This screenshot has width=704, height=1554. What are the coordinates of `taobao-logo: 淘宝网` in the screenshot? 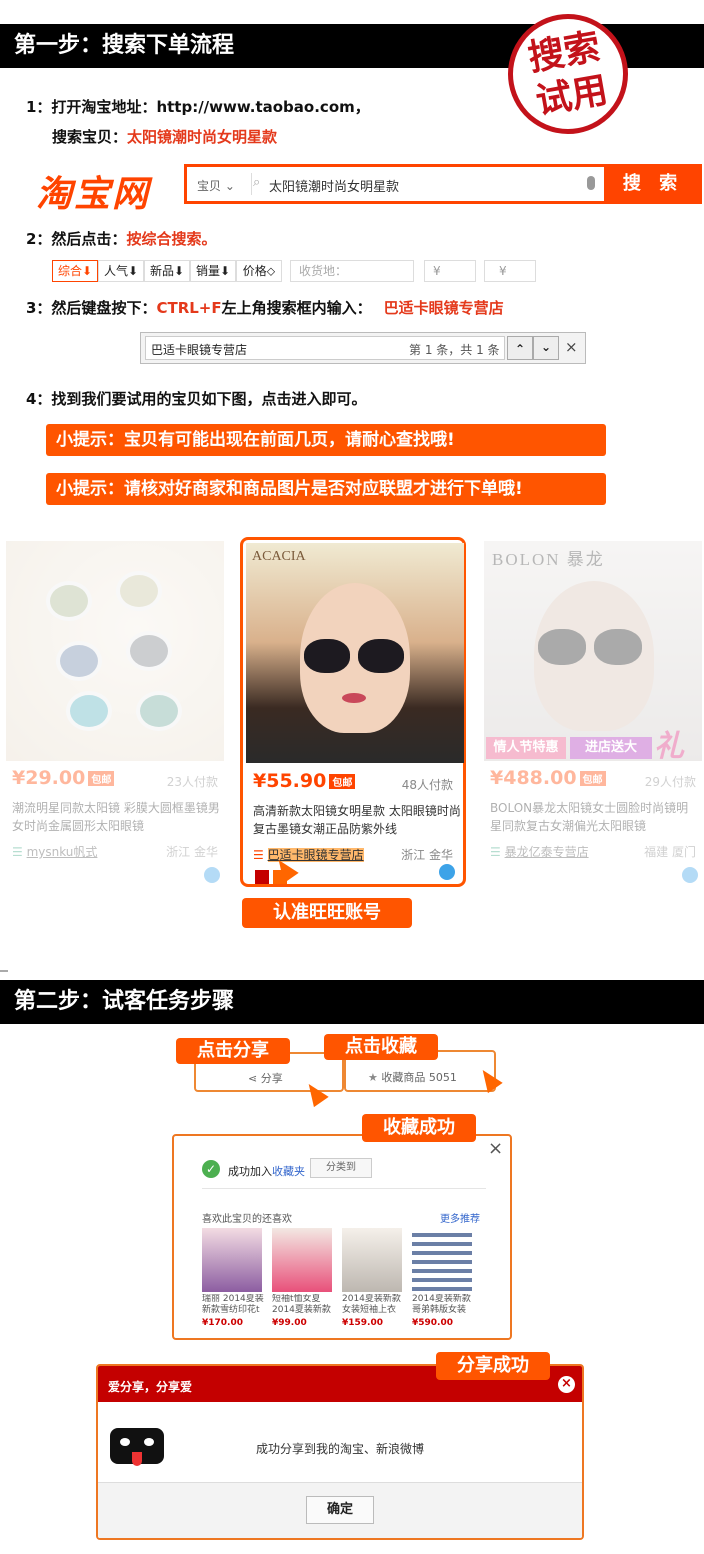 It's located at (93, 191).